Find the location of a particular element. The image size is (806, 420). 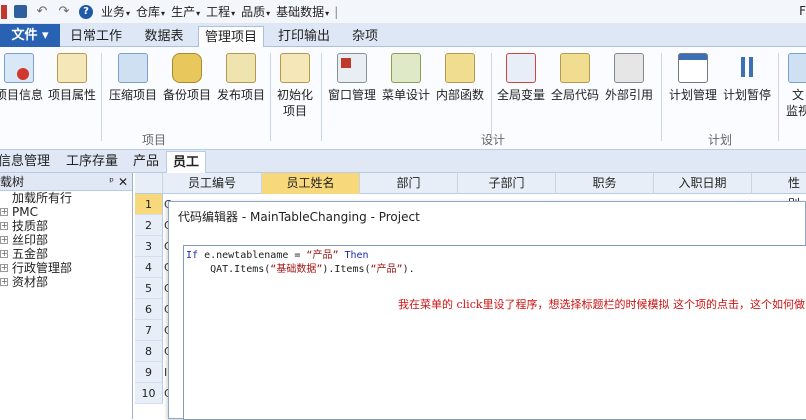

global-code-button: 全局代码 is located at coordinates (575, 86).